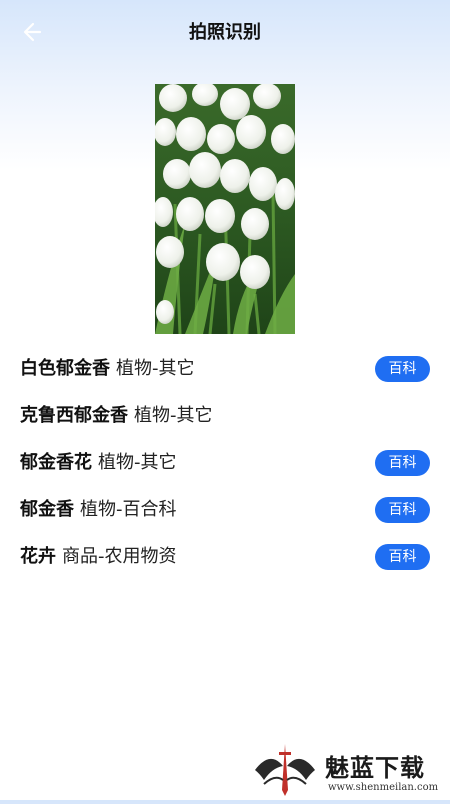 This screenshot has width=450, height=804. I want to click on result-name: 郁金香花, so click(56, 462).